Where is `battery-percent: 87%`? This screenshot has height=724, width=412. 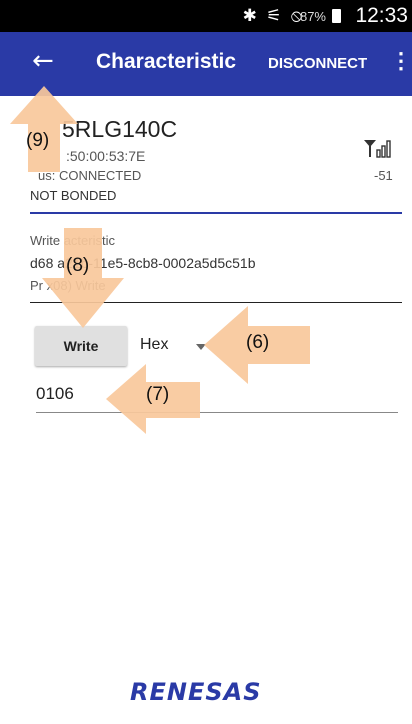
battery-percent: 87% is located at coordinates (312, 16).